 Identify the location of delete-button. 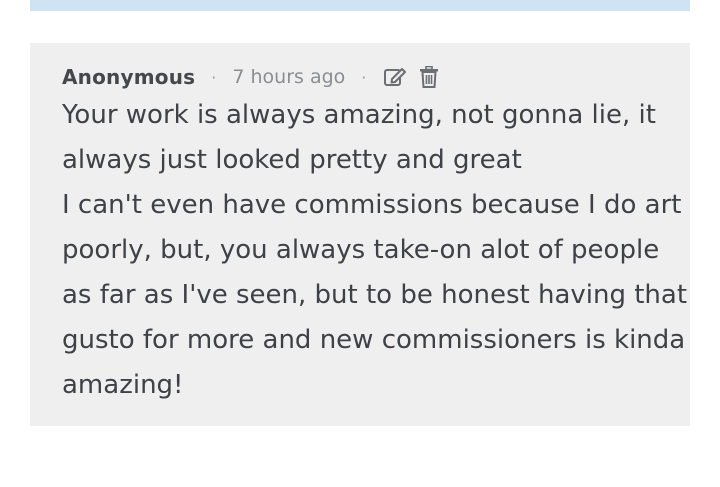
(429, 77).